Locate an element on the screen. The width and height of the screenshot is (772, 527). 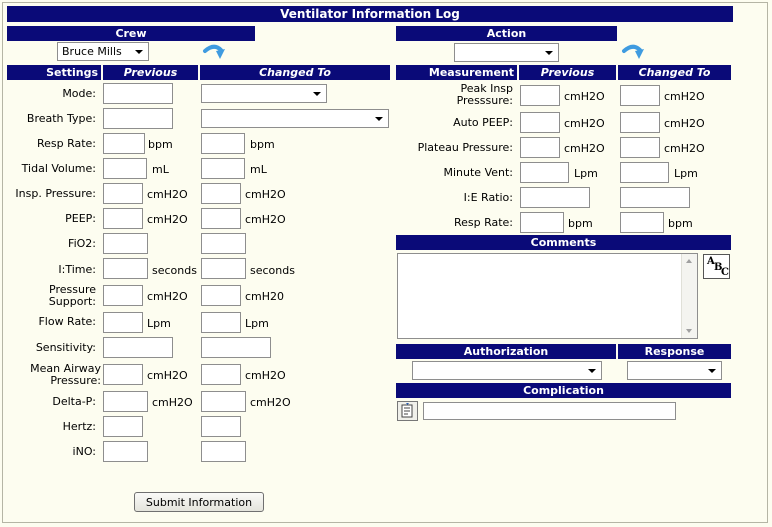
measurement-previous-header: Previous is located at coordinates (567, 72).